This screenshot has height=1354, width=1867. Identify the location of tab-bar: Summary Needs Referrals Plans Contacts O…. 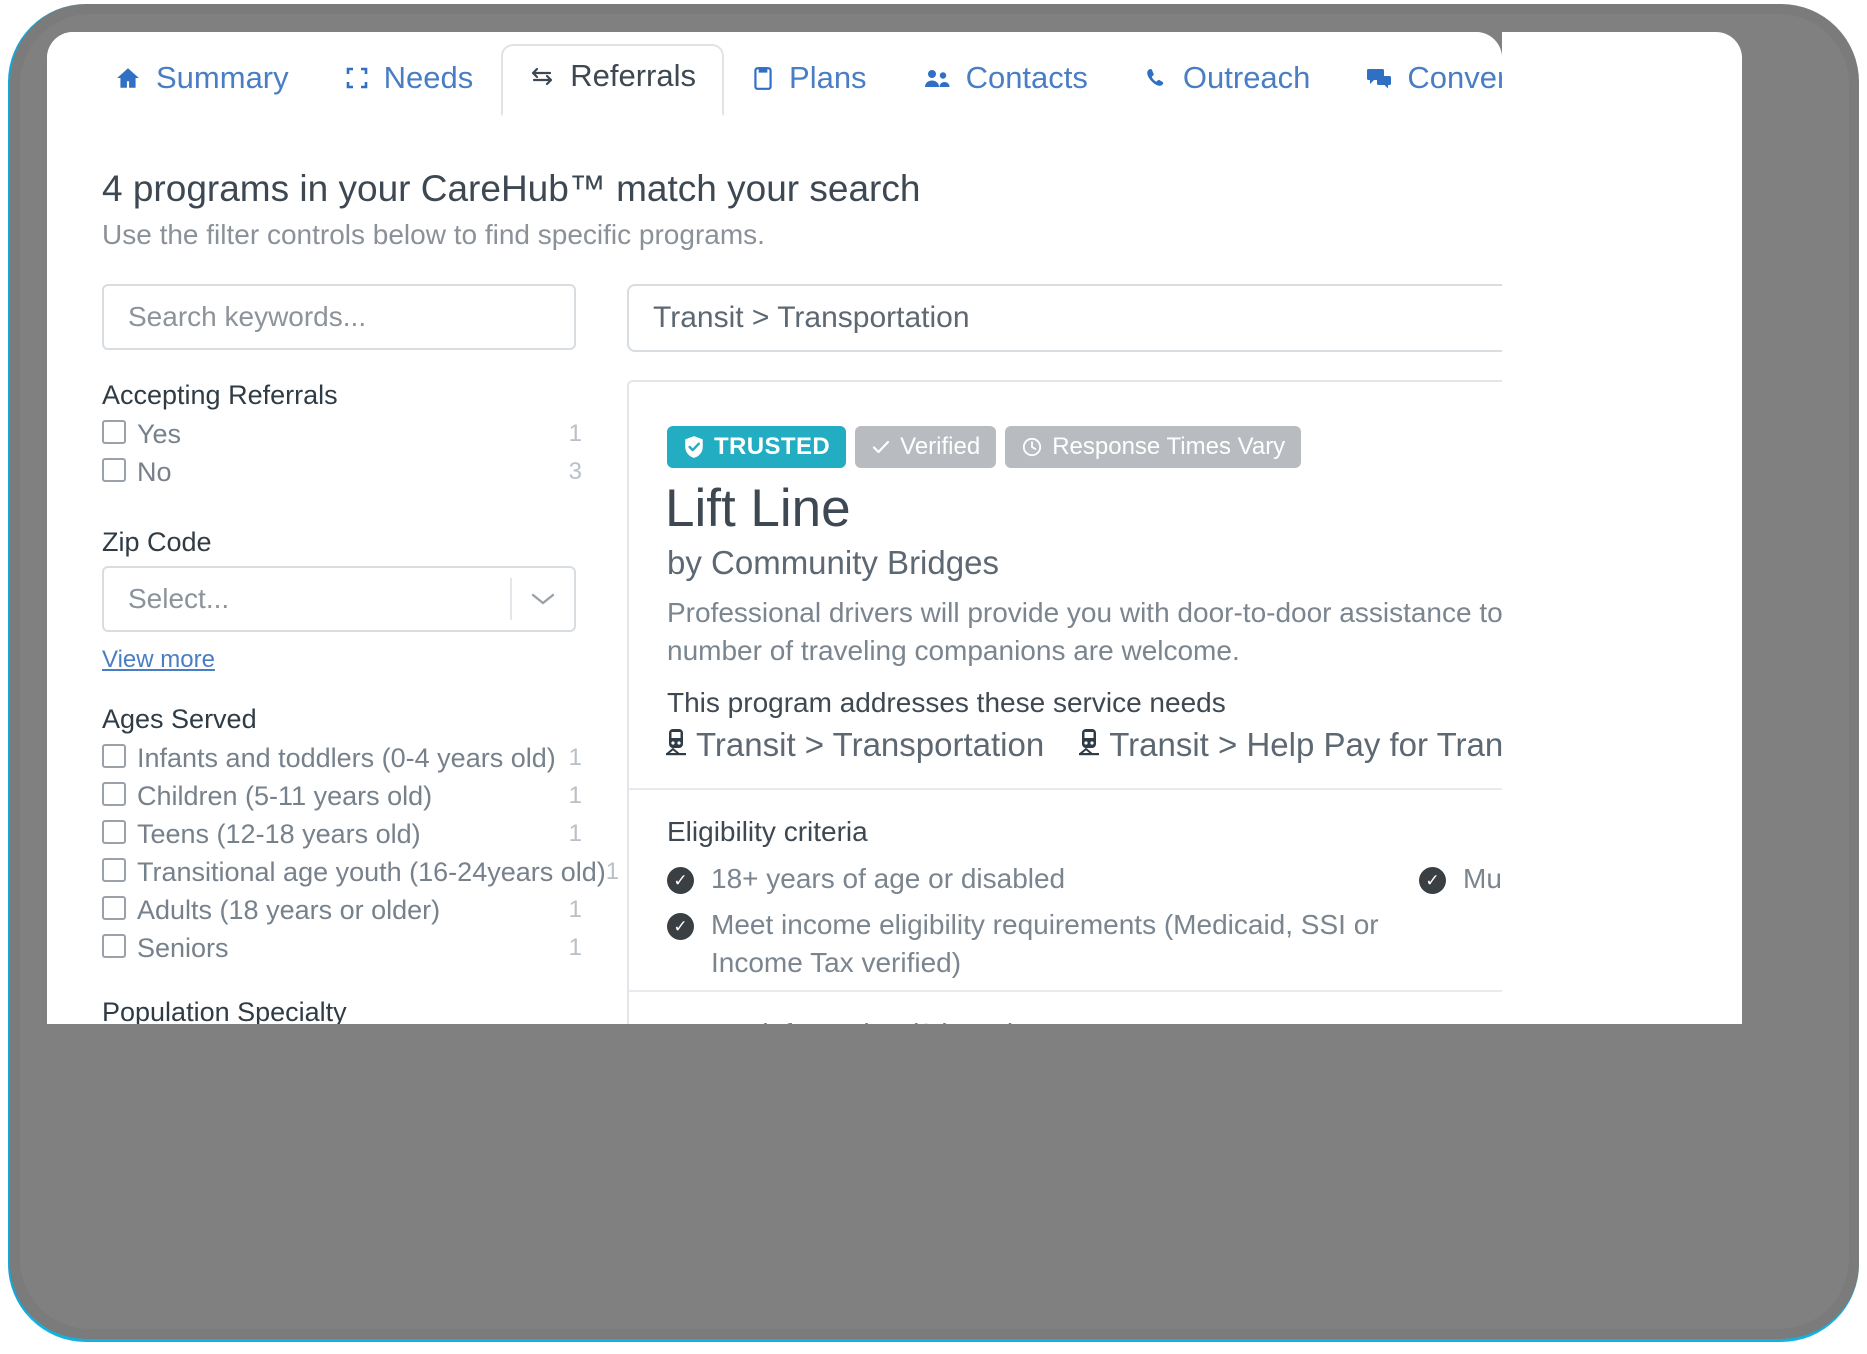
(774, 74).